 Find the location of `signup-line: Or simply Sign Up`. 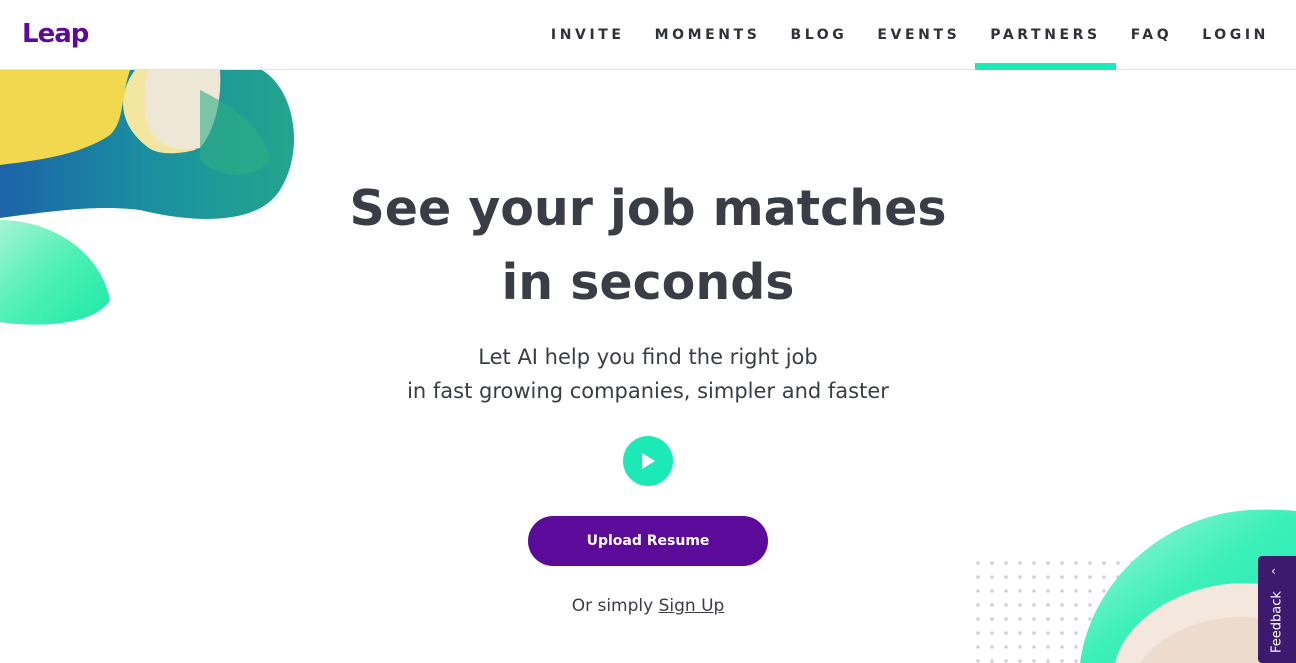

signup-line: Or simply Sign Up is located at coordinates (648, 606).